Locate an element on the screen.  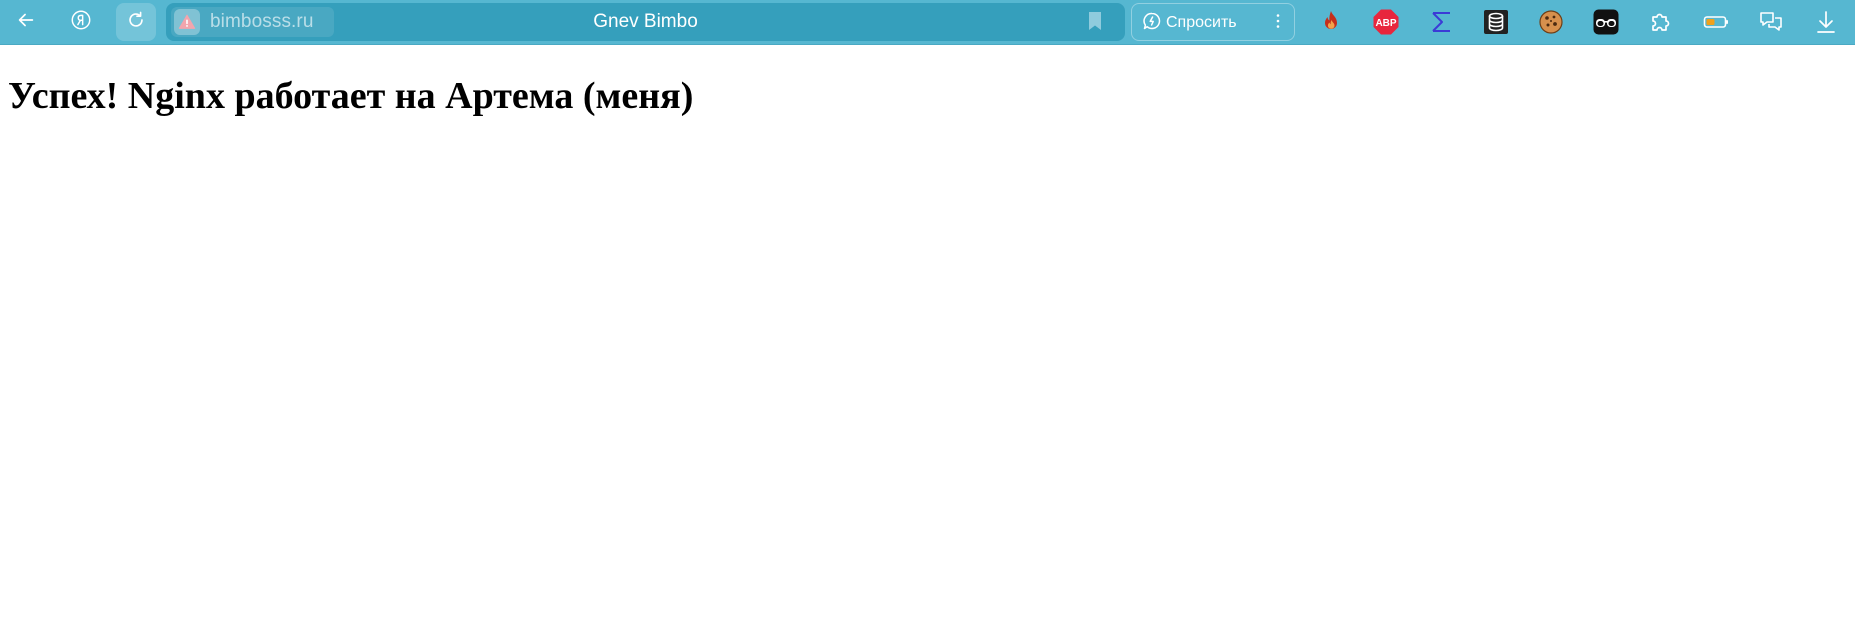
reload-button is located at coordinates (136, 22).